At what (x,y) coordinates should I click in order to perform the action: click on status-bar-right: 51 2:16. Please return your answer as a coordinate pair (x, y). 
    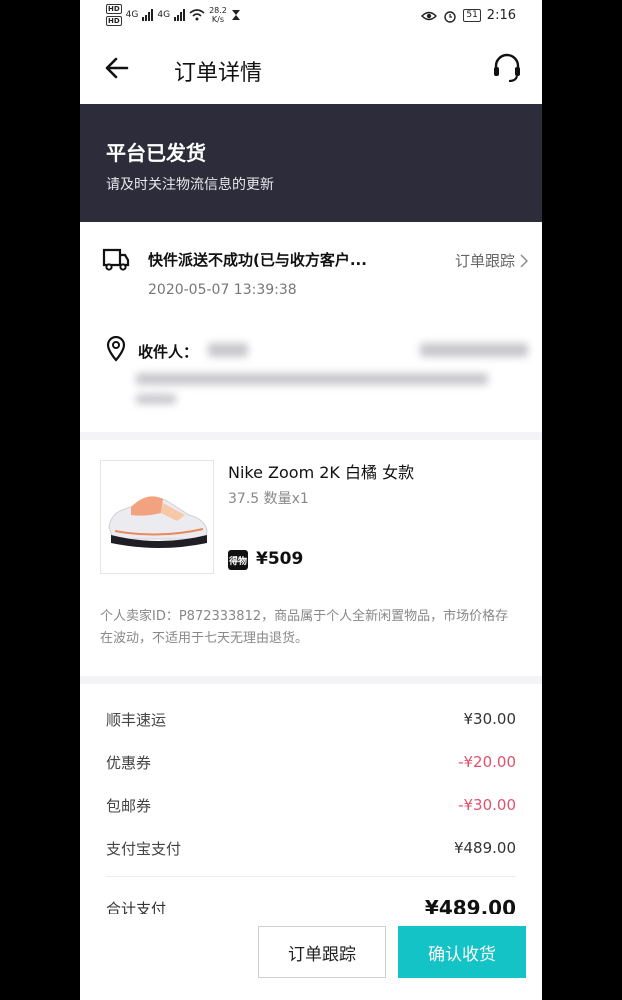
    Looking at the image, I should click on (468, 15).